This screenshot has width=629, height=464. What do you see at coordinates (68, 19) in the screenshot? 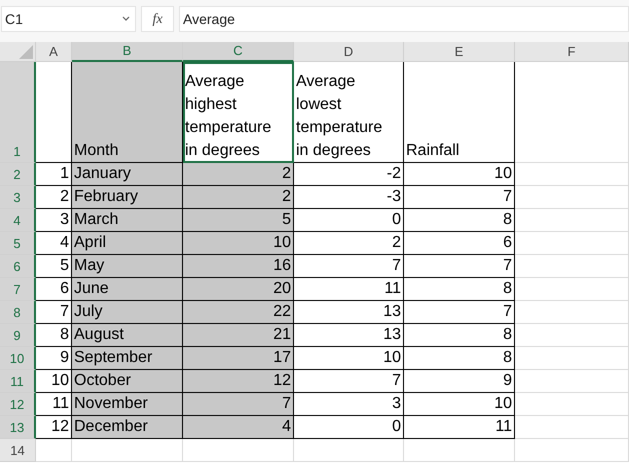
I see `name-box: C1` at bounding box center [68, 19].